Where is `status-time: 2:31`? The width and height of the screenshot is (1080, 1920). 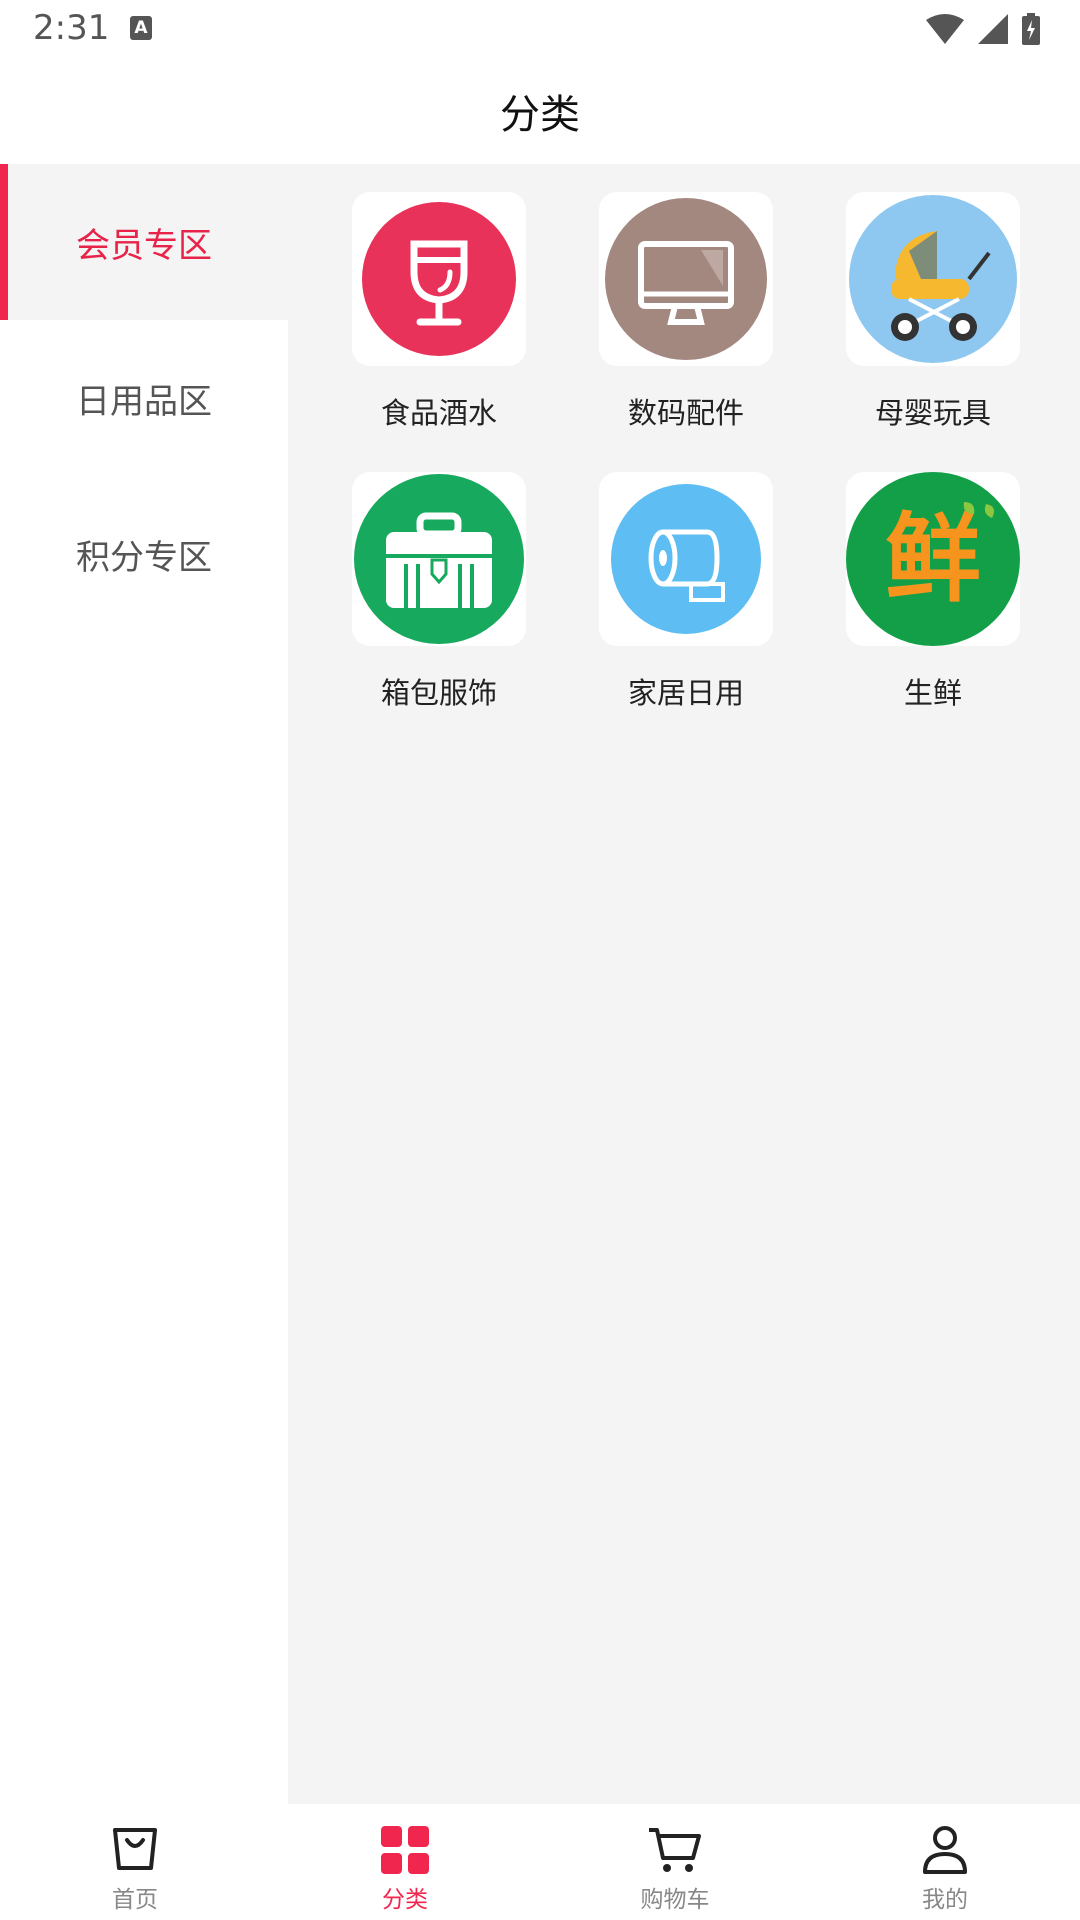
status-time: 2:31 is located at coordinates (71, 28).